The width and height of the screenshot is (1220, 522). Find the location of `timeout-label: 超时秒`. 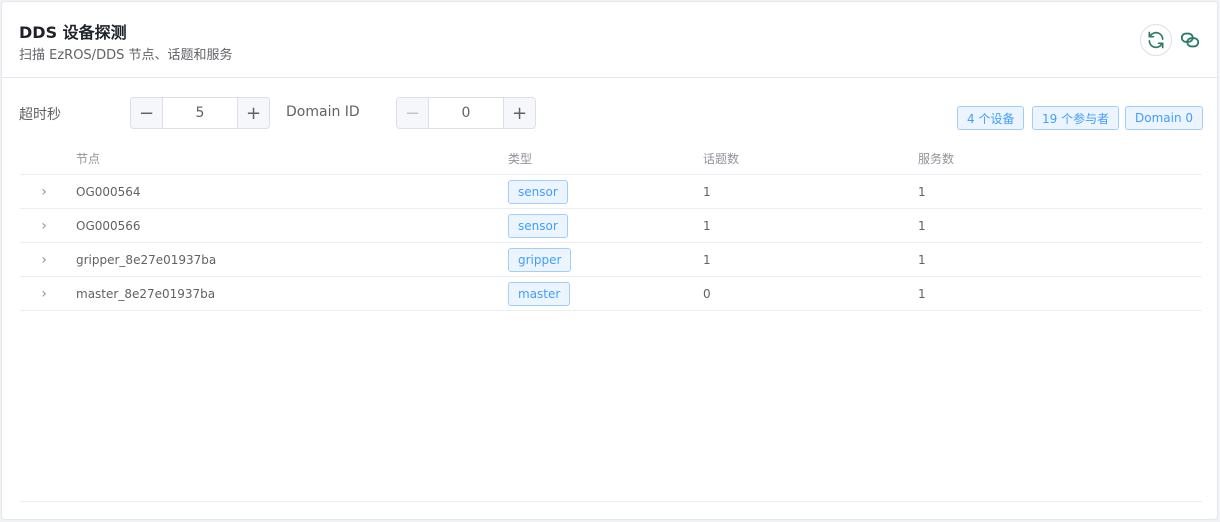

timeout-label: 超时秒 is located at coordinates (40, 115).